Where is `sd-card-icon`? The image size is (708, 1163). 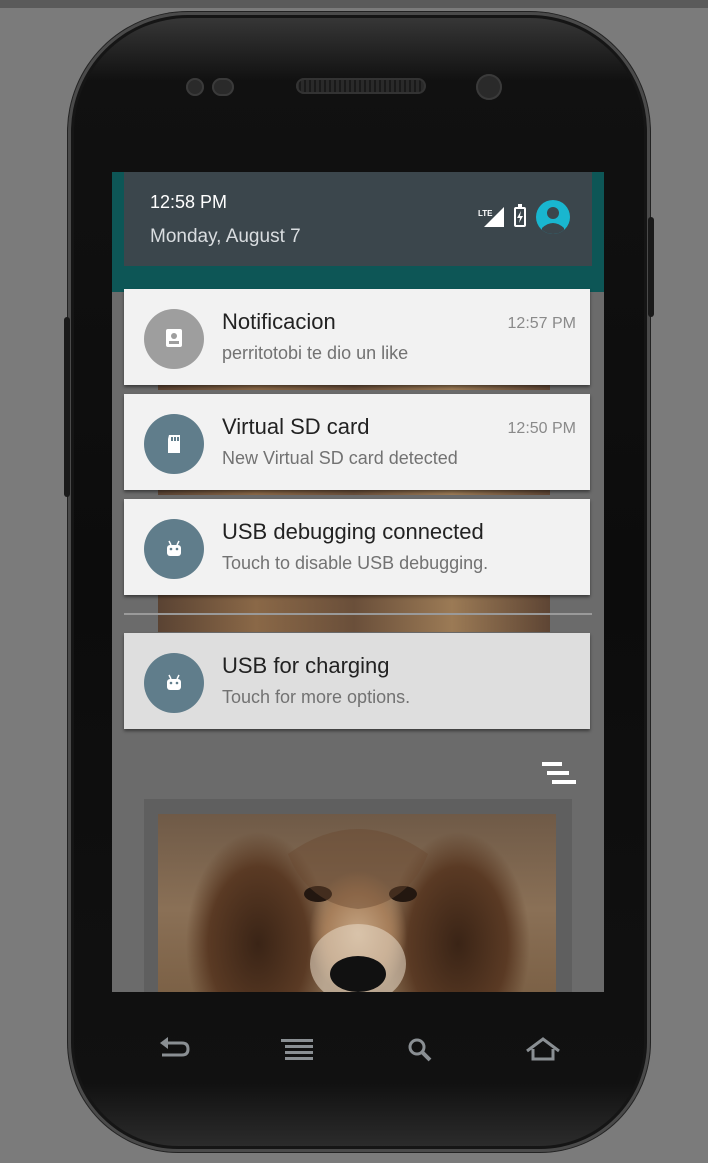 sd-card-icon is located at coordinates (174, 444).